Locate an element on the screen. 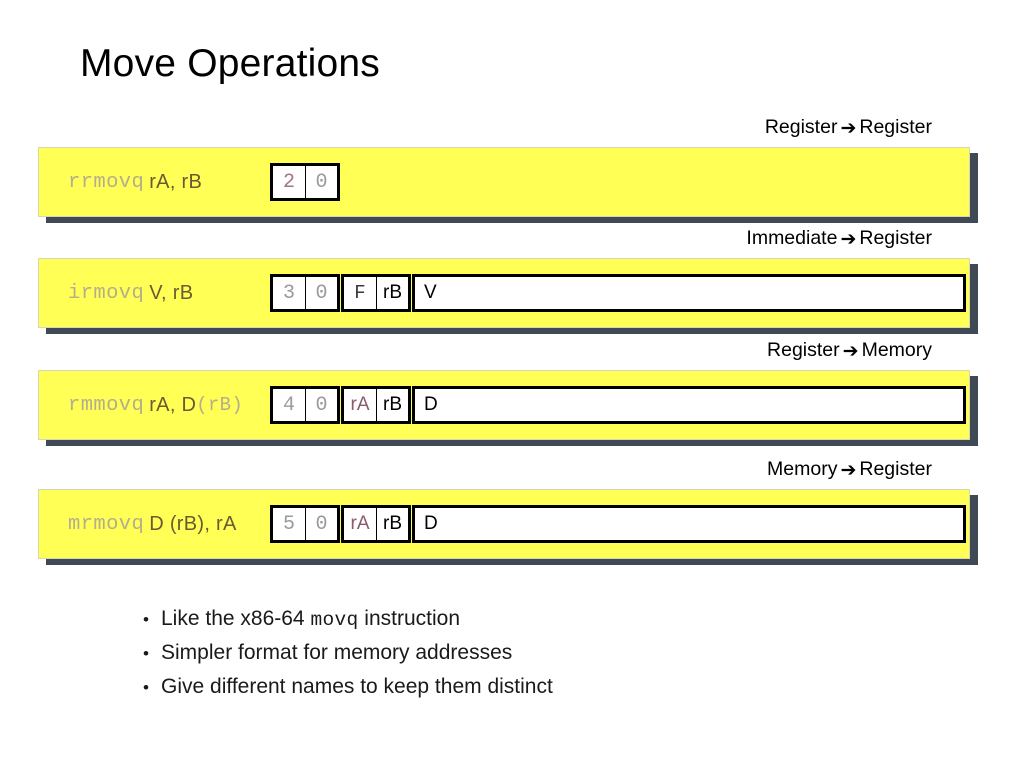 This screenshot has width=1024, height=767. instruction-mnemonic: rrmovq is located at coordinates (106, 182).